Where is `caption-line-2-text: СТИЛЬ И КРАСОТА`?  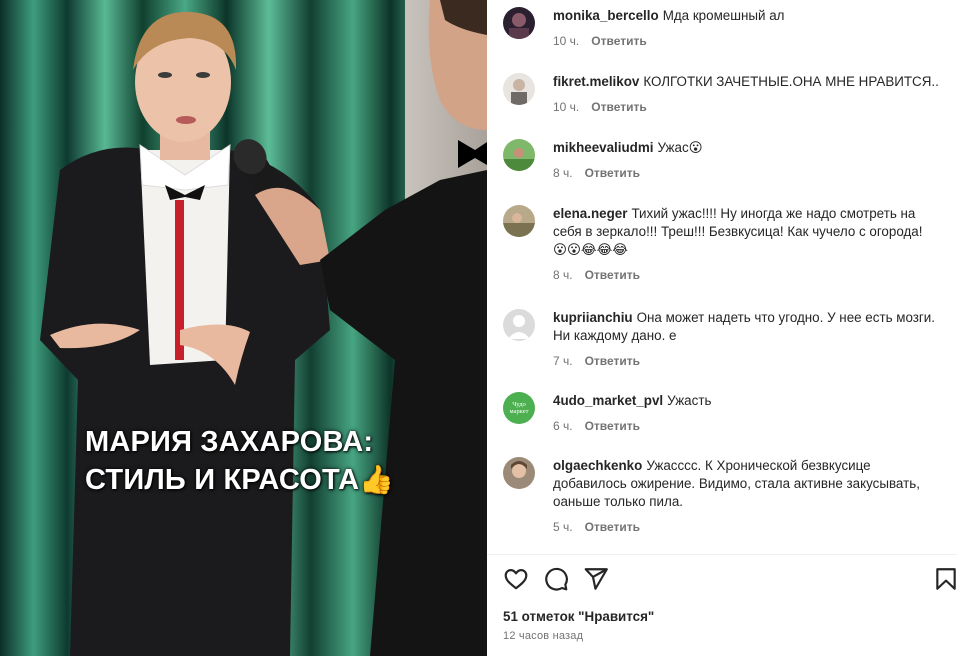 caption-line-2-text: СТИЛЬ И КРАСОТА is located at coordinates (222, 480).